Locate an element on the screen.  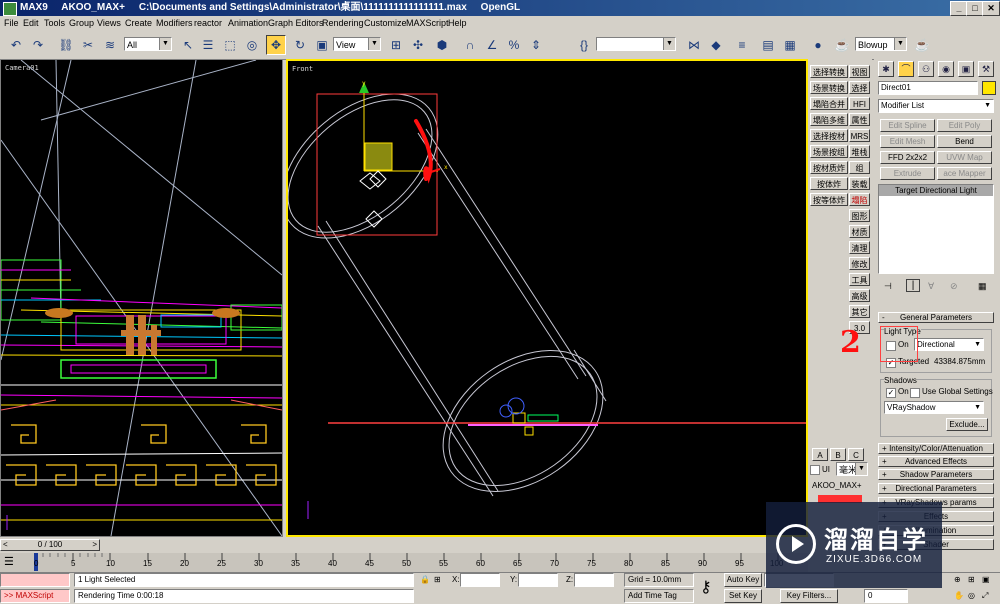
window-crossing-icon: ◎ is located at coordinates (252, 45).